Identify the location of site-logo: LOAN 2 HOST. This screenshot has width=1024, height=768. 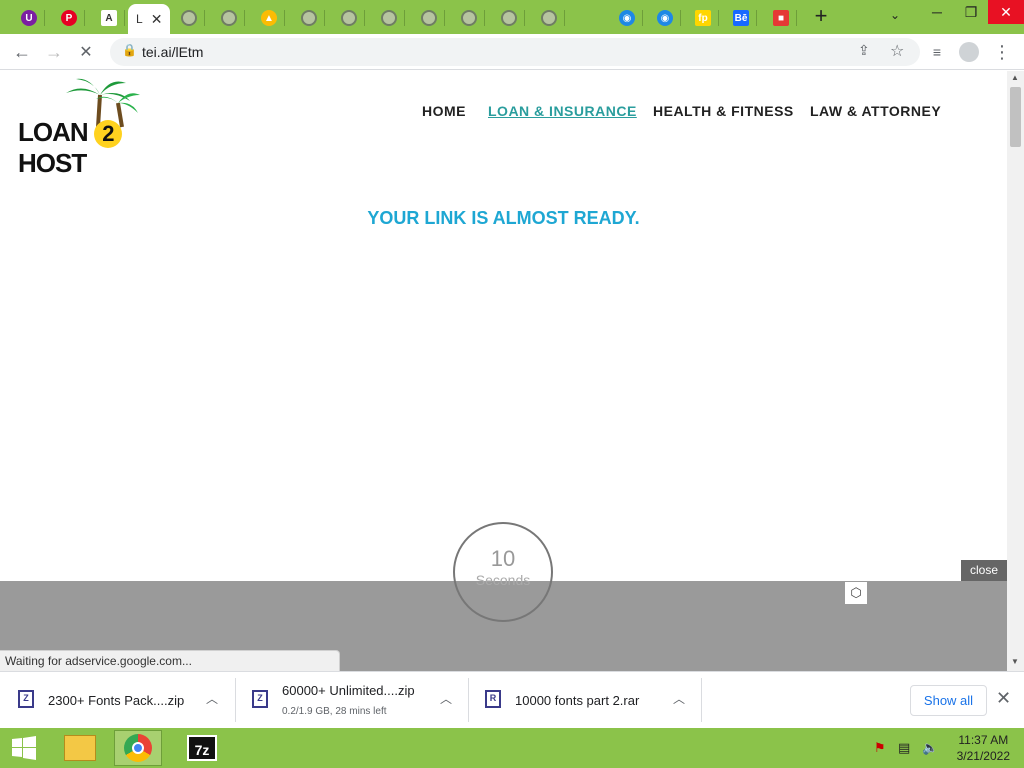
(104, 127).